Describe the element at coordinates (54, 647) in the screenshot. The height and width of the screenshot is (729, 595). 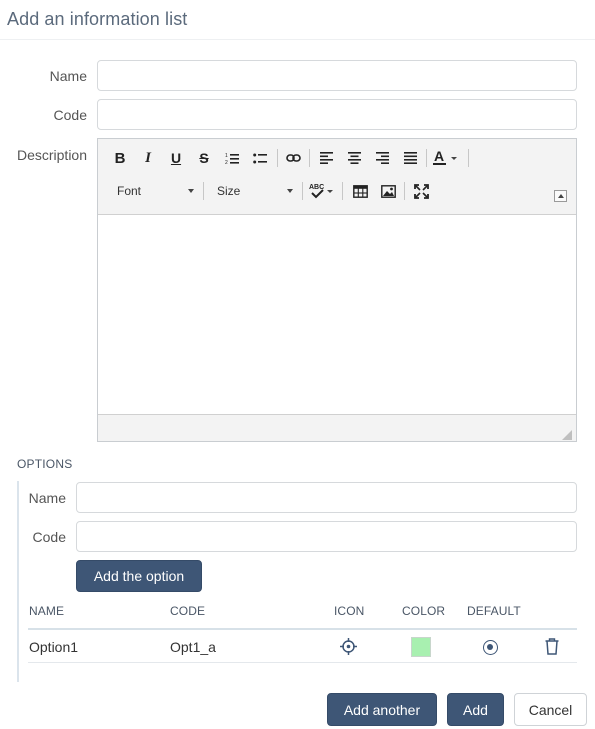
I see `option-name-cell: Option1` at that location.